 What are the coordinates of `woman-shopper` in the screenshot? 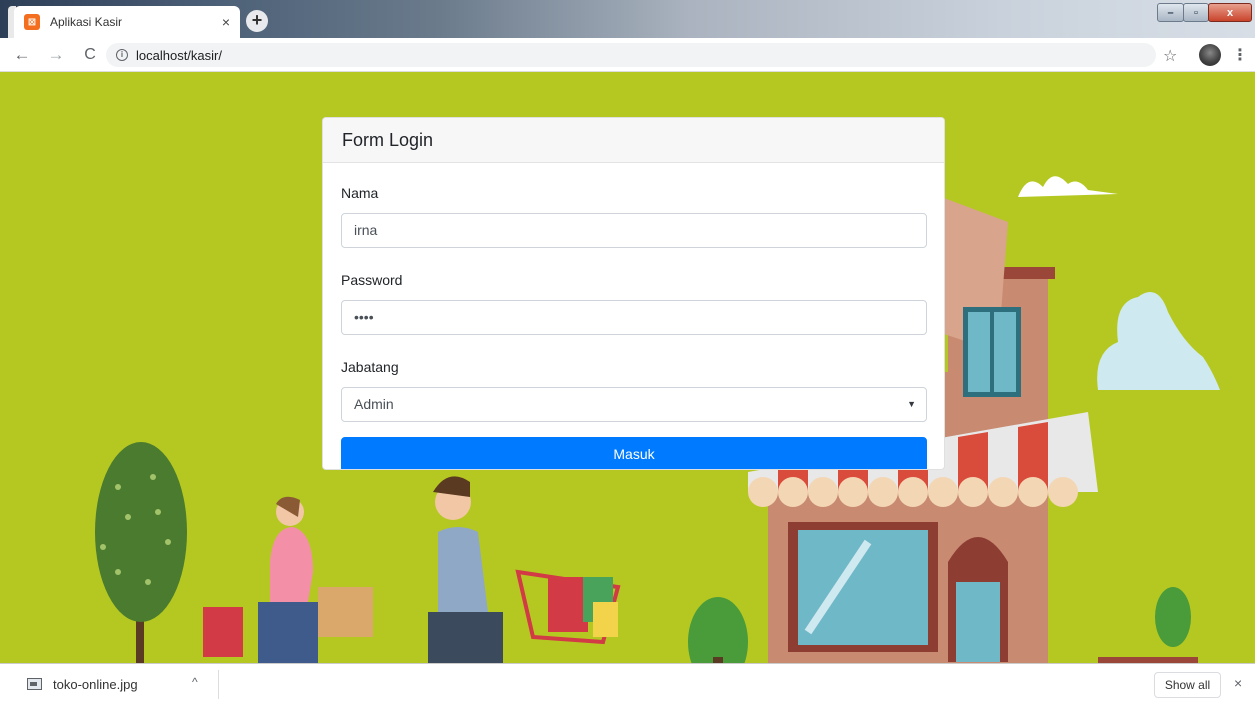 It's located at (288, 579).